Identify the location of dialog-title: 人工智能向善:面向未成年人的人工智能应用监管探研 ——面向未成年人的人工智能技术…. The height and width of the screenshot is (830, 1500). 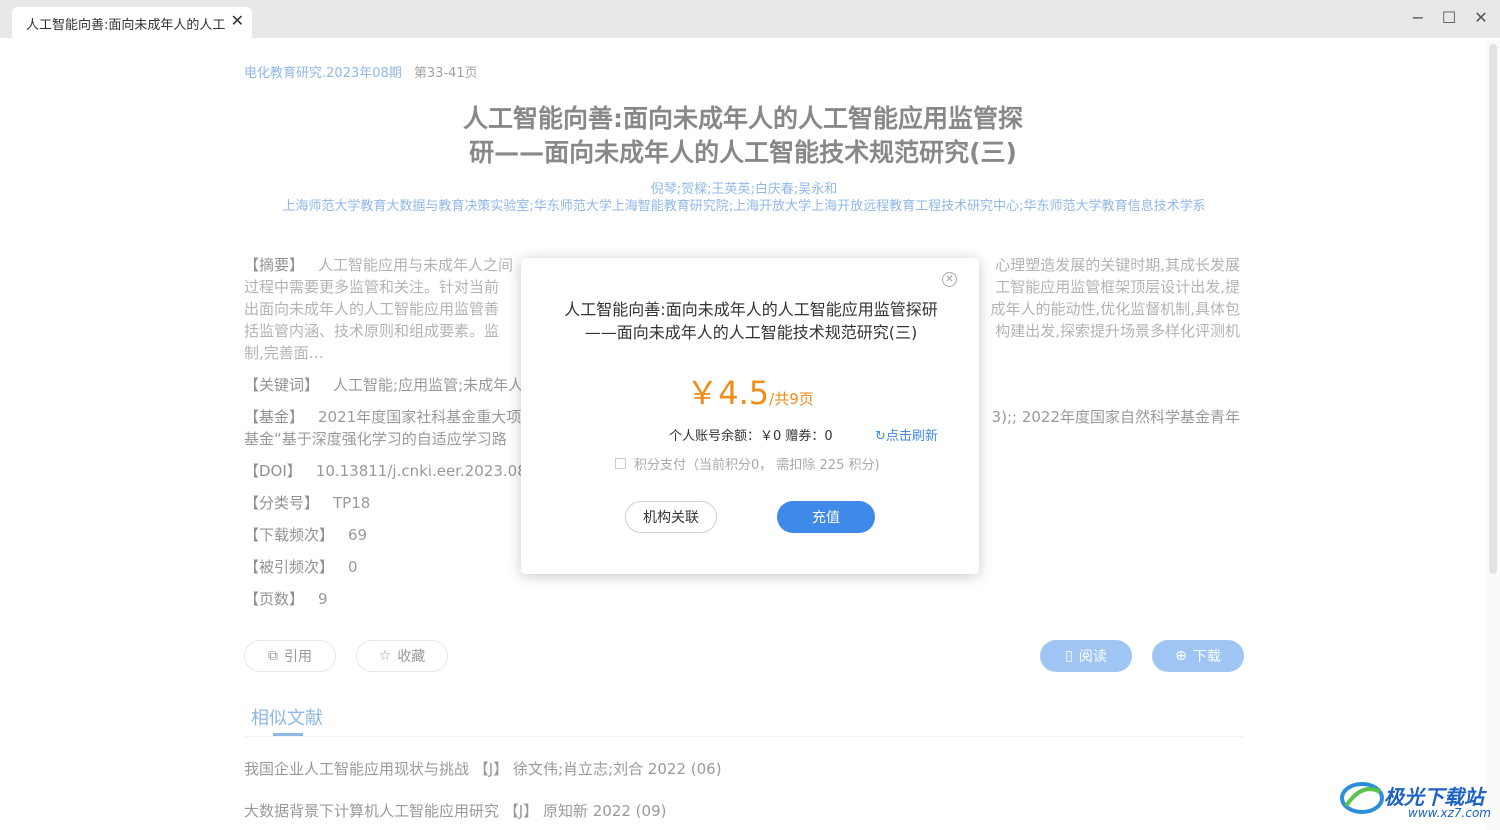
(751, 321).